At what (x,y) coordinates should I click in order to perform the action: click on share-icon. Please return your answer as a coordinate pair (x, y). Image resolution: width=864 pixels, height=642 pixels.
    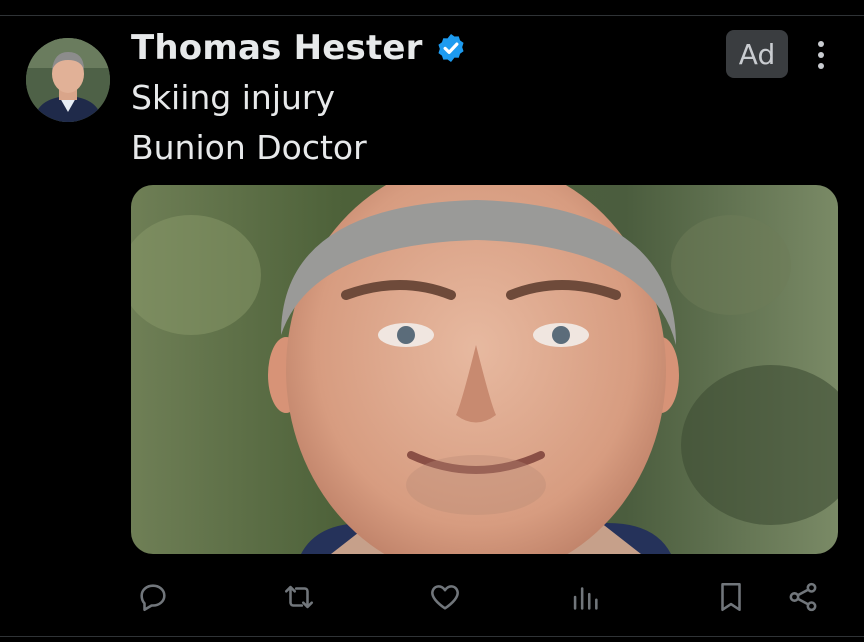
    Looking at the image, I should click on (803, 597).